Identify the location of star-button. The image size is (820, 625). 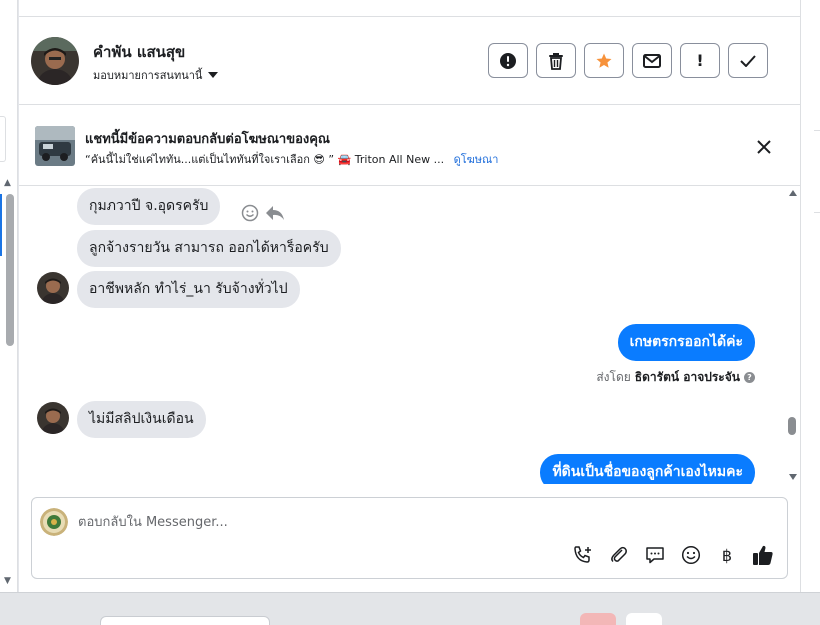
(604, 60).